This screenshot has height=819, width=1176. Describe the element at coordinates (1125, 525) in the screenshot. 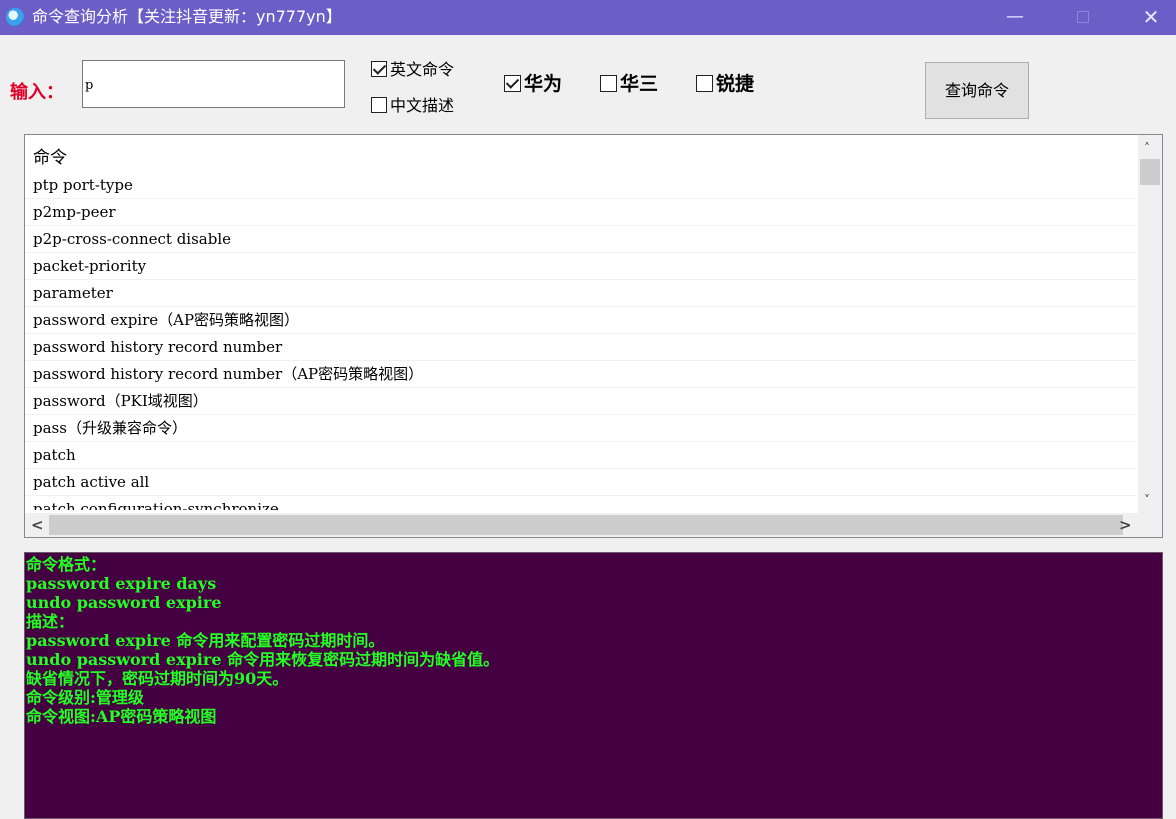

I see `scroll-right-icon: >` at that location.